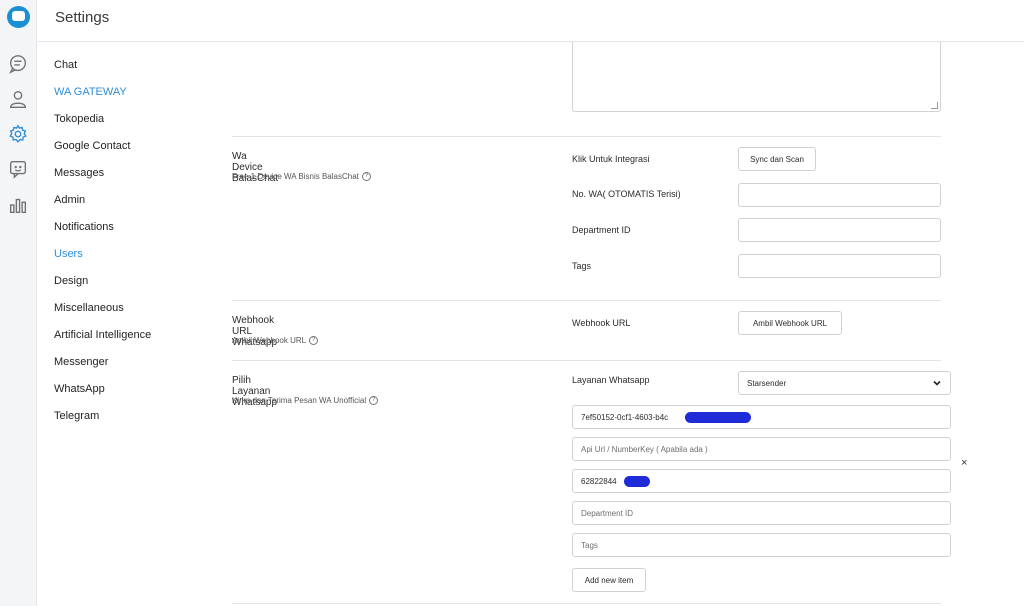 Image resolution: width=1024 pixels, height=606 pixels. I want to click on nav-item-miscellaneous: Miscellaneous, so click(89, 308).